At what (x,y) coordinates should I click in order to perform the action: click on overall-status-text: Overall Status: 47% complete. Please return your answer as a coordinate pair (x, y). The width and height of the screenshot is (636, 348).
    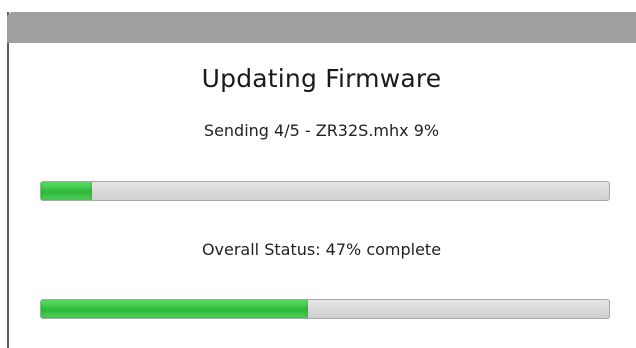
    Looking at the image, I should click on (321, 249).